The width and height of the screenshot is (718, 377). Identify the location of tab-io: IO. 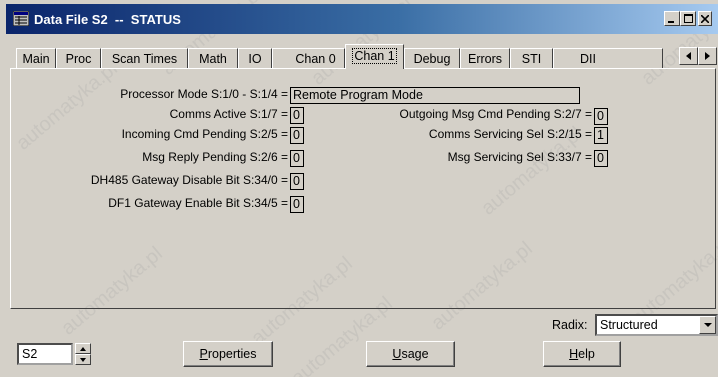
(255, 58).